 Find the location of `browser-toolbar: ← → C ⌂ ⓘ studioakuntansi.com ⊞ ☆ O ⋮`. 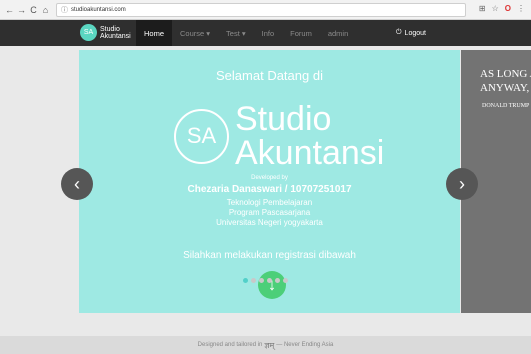

browser-toolbar: ← → C ⌂ ⓘ studioakuntansi.com ⊞ ☆ O ⋮ is located at coordinates (265, 10).